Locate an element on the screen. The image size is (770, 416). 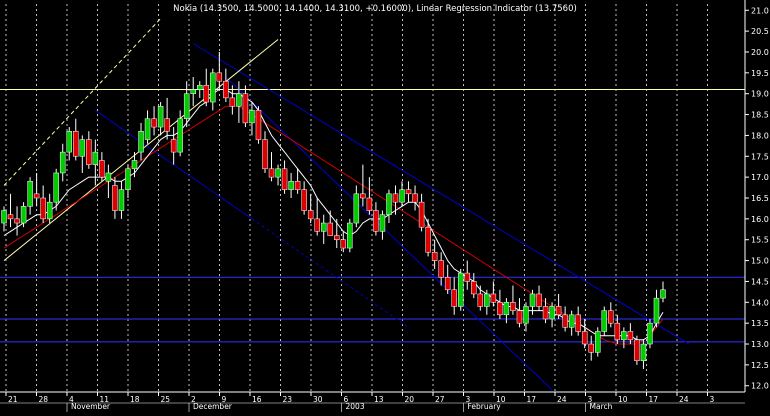
period-label: March is located at coordinates (601, 406).